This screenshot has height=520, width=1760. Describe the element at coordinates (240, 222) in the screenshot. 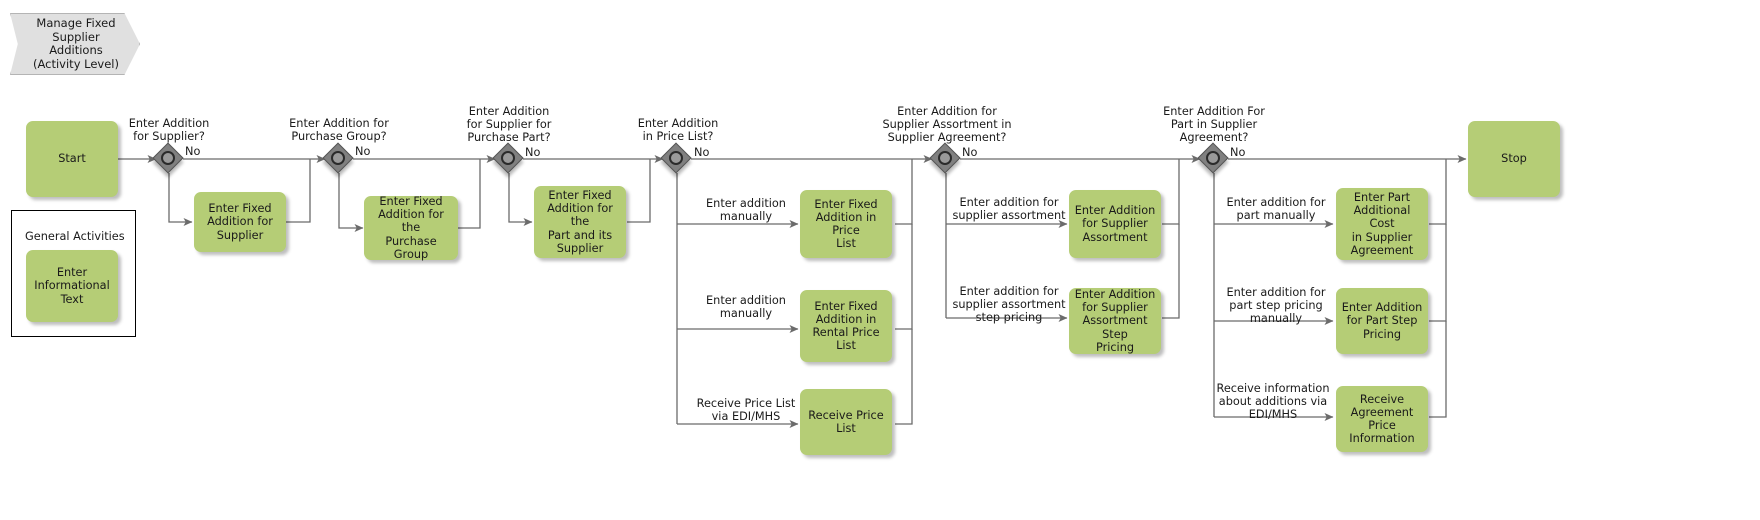

I see `activity-fixed-addition-supplier: Enter Fixed Addition for Supplier` at that location.